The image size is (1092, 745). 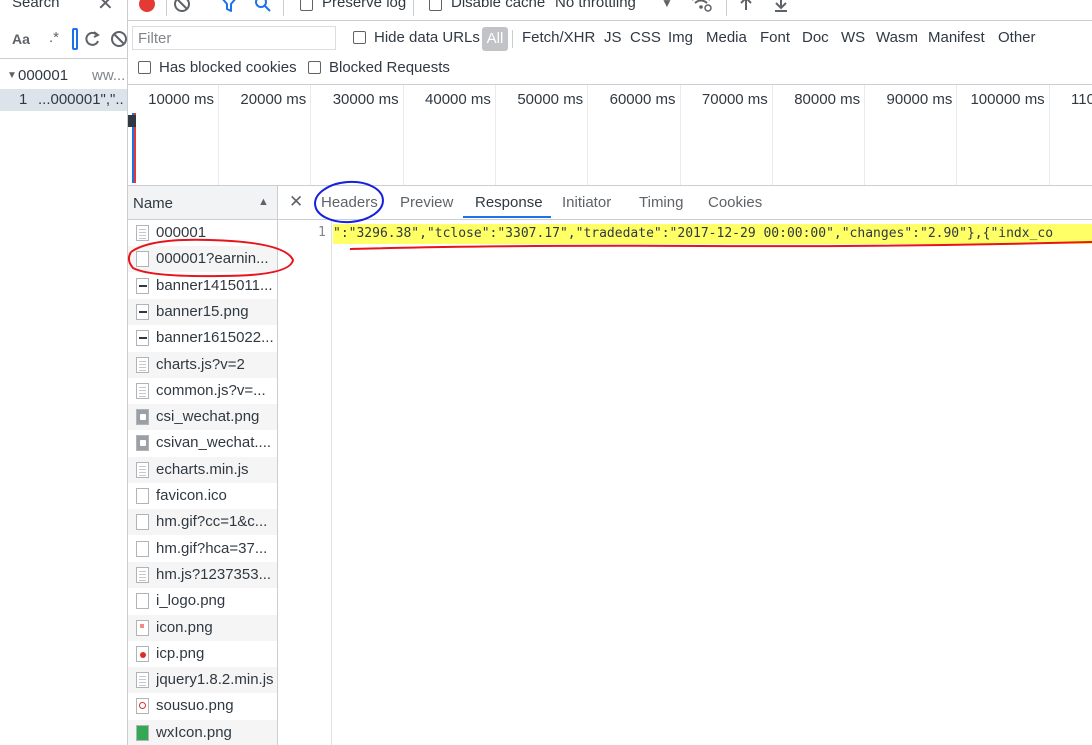 I want to click on timeline-tick-label: 40000 ms, so click(x=458, y=99).